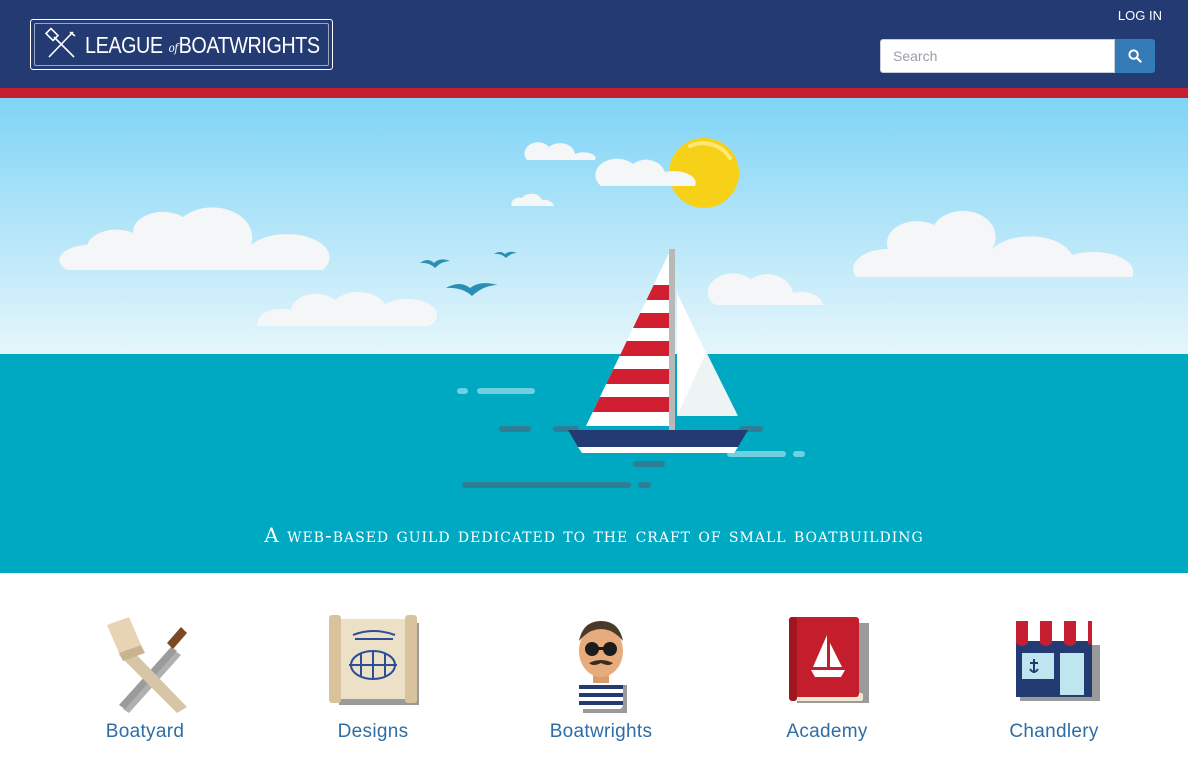 This screenshot has width=1188, height=782. Describe the element at coordinates (594, 93) in the screenshot. I see `header-accent-bar` at that location.